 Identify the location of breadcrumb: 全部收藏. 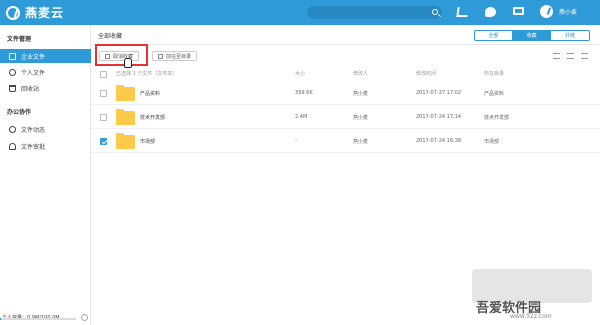
(110, 35).